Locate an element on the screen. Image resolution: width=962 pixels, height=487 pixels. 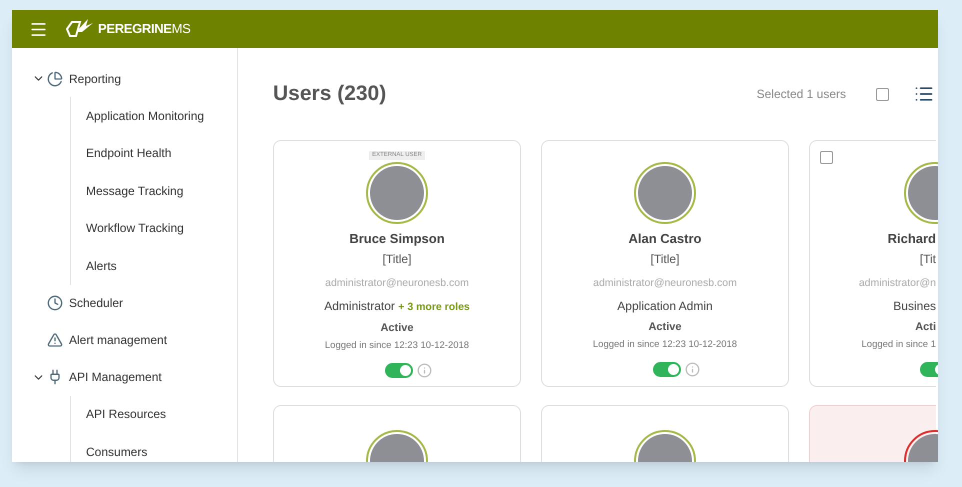
sidebar-item: Scheduler is located at coordinates (96, 303).